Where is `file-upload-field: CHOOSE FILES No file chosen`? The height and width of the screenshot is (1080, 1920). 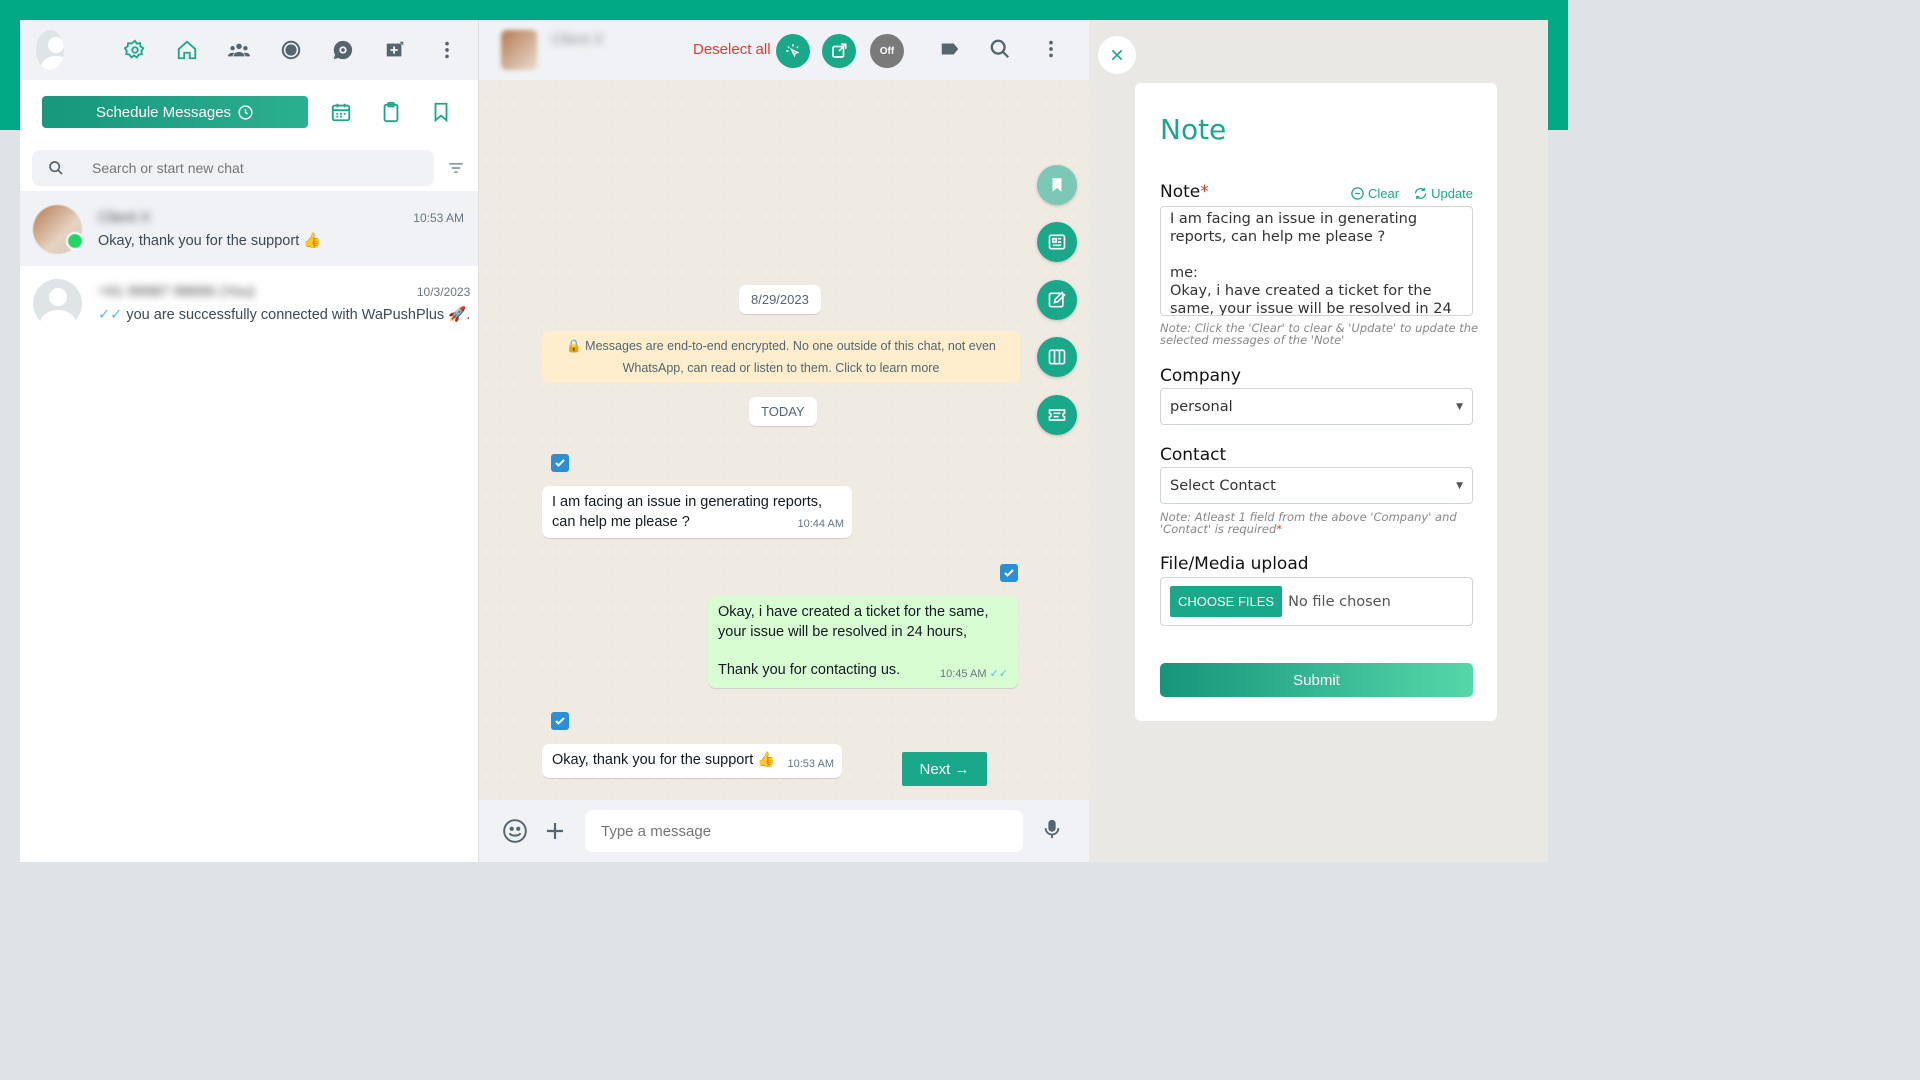
file-upload-field: CHOOSE FILES No file chosen is located at coordinates (1316, 601).